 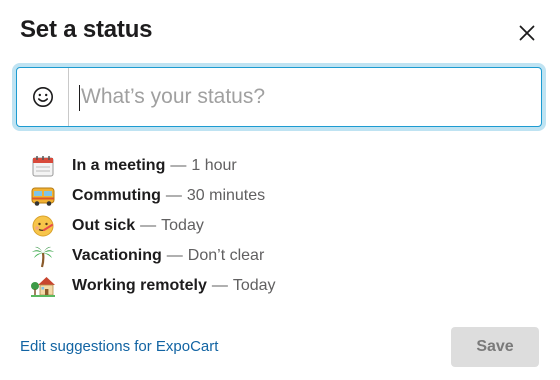 I want to click on face-with-thermometer-icon, so click(x=43, y=226).